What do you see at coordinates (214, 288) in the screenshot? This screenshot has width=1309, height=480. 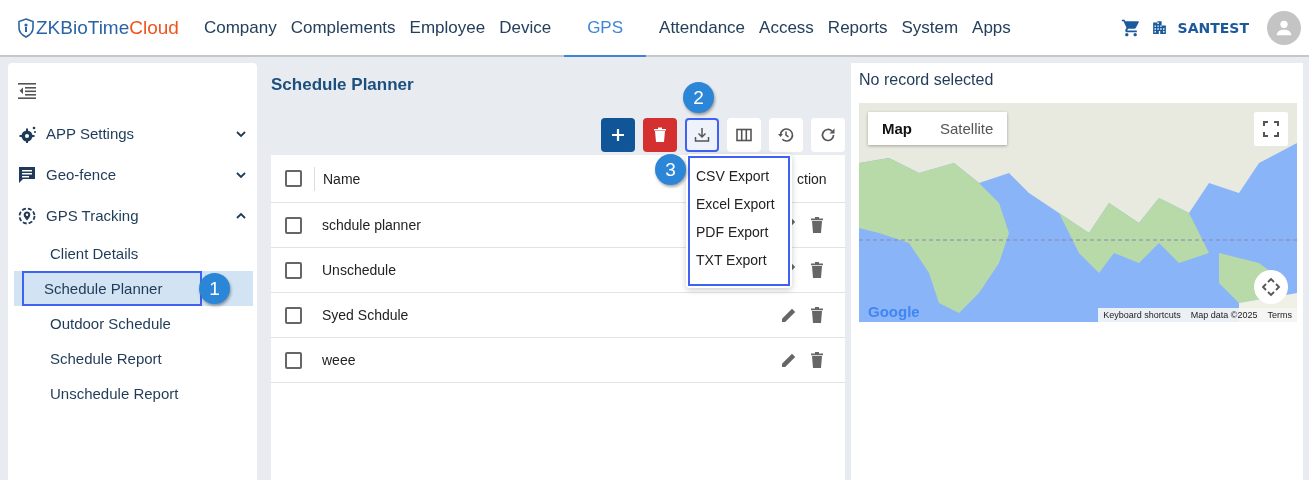 I see `step-badge: 1` at bounding box center [214, 288].